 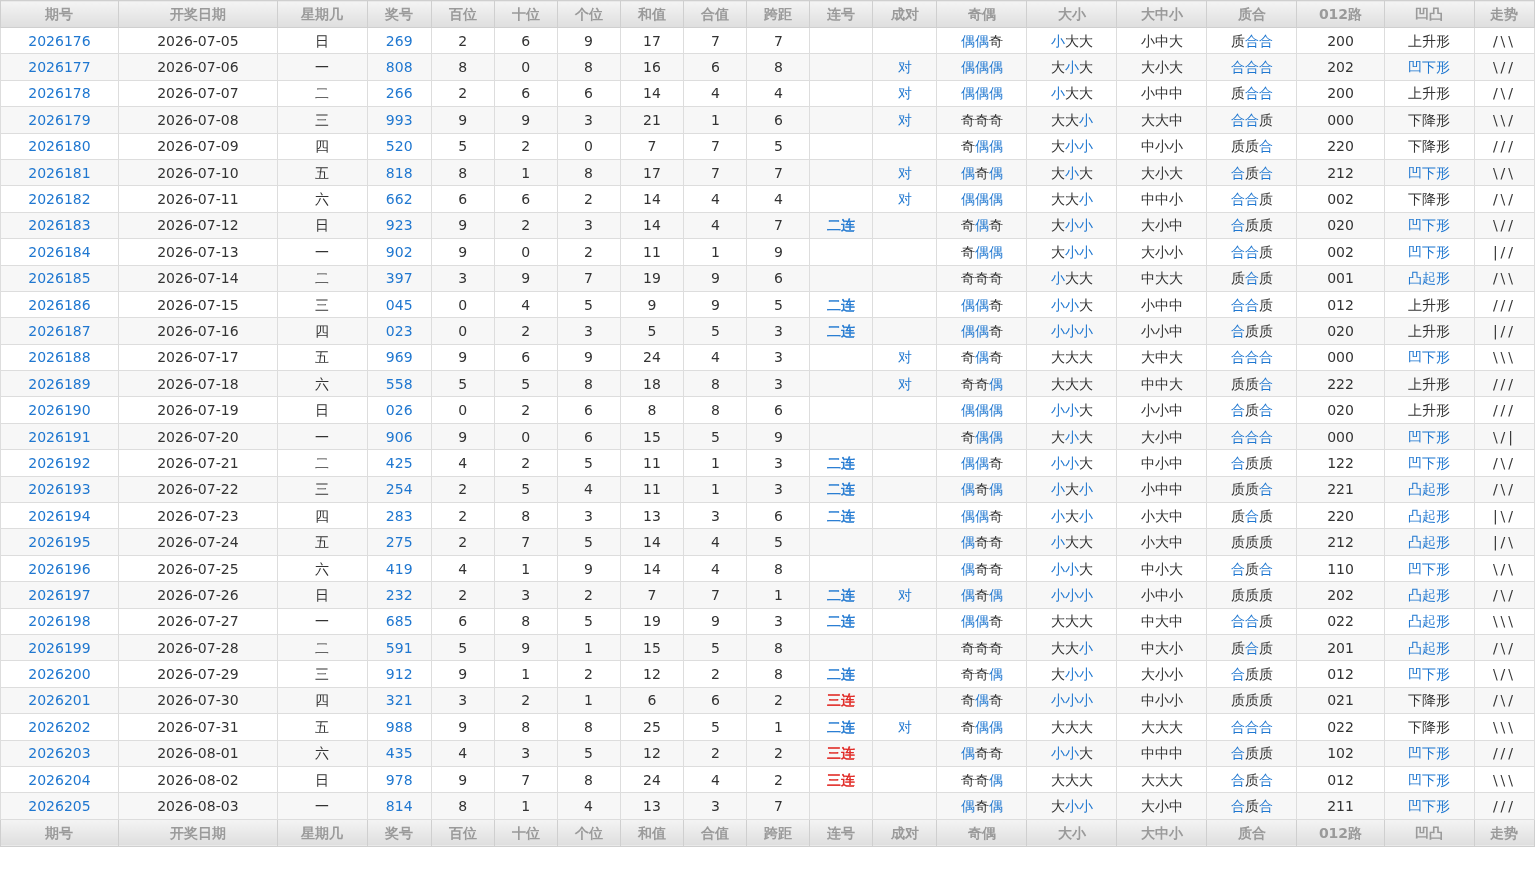 What do you see at coordinates (399, 753) in the screenshot?
I see `draw-number-link: 435` at bounding box center [399, 753].